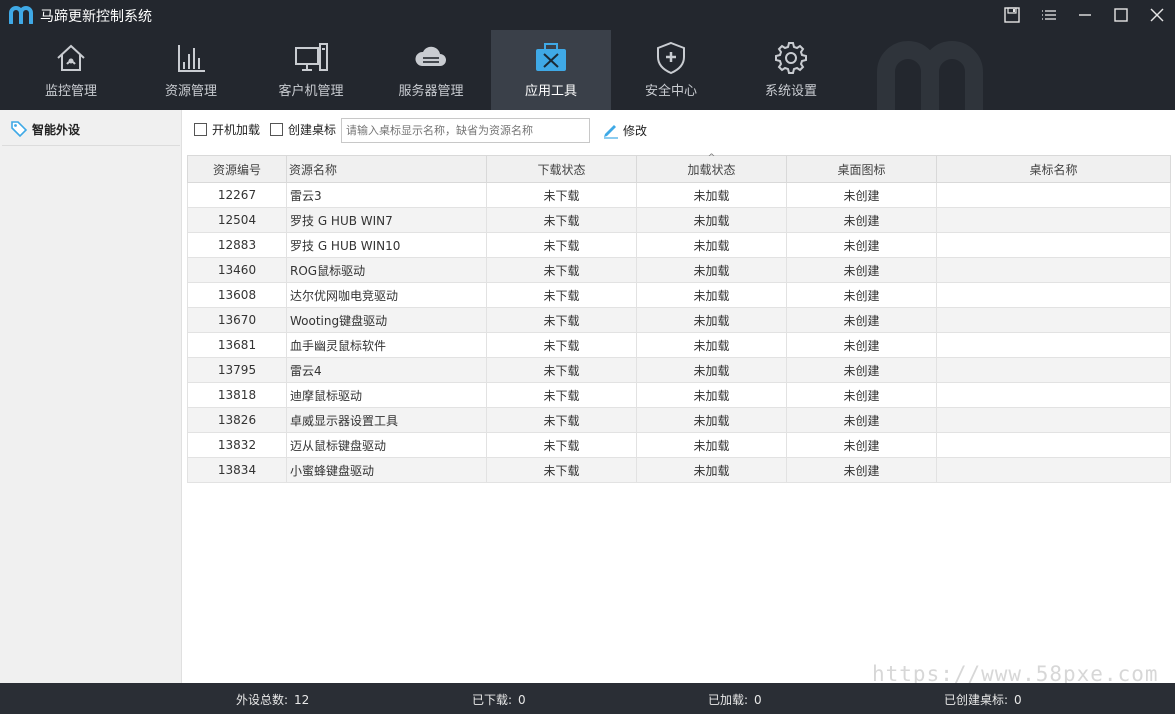 The height and width of the screenshot is (714, 1175). Describe the element at coordinates (550, 91) in the screenshot. I see `nav-label: 应用工具` at that location.